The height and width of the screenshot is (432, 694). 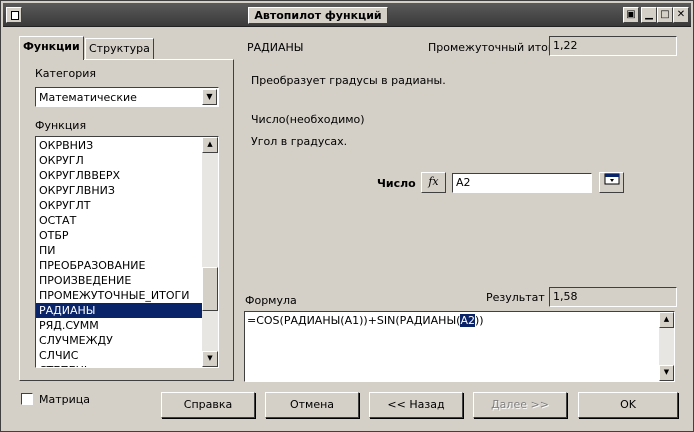 I want to click on function-list-scrollbar: ▲ ▼, so click(x=210, y=252).